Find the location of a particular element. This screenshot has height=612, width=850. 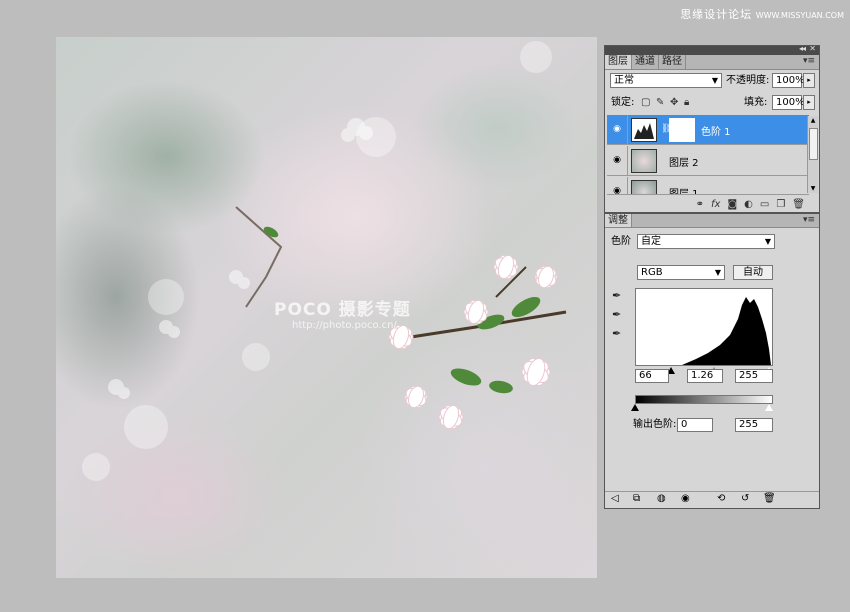

opacity-slider-button: ▸ is located at coordinates (809, 80).